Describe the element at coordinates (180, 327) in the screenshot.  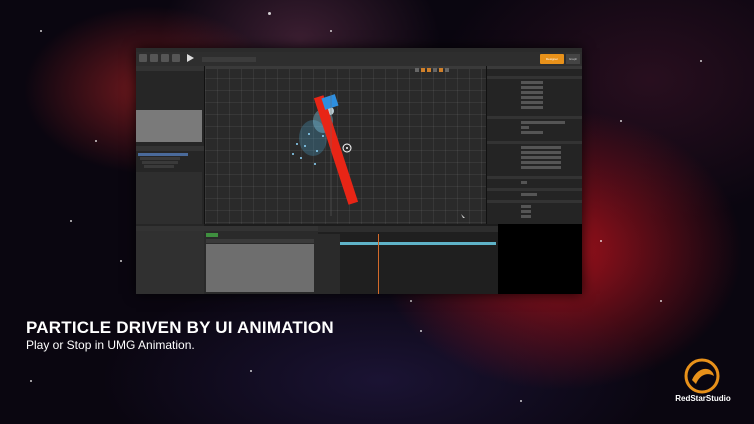
I see `video-caption-title: PARTICLE DRIVEN BY UI ANIMATION` at that location.